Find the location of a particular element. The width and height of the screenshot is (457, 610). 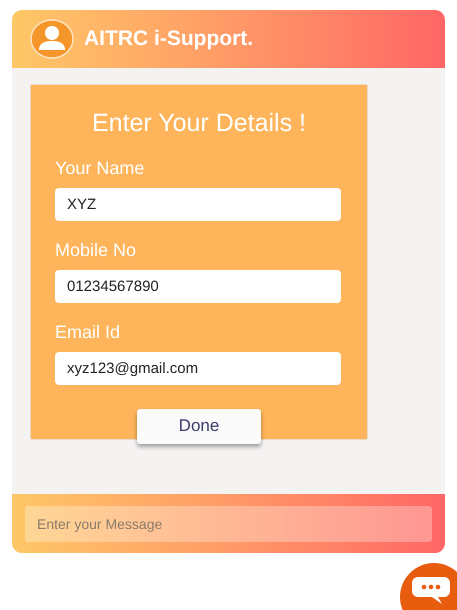

input-field: xyz123@gmail.com is located at coordinates (198, 368).